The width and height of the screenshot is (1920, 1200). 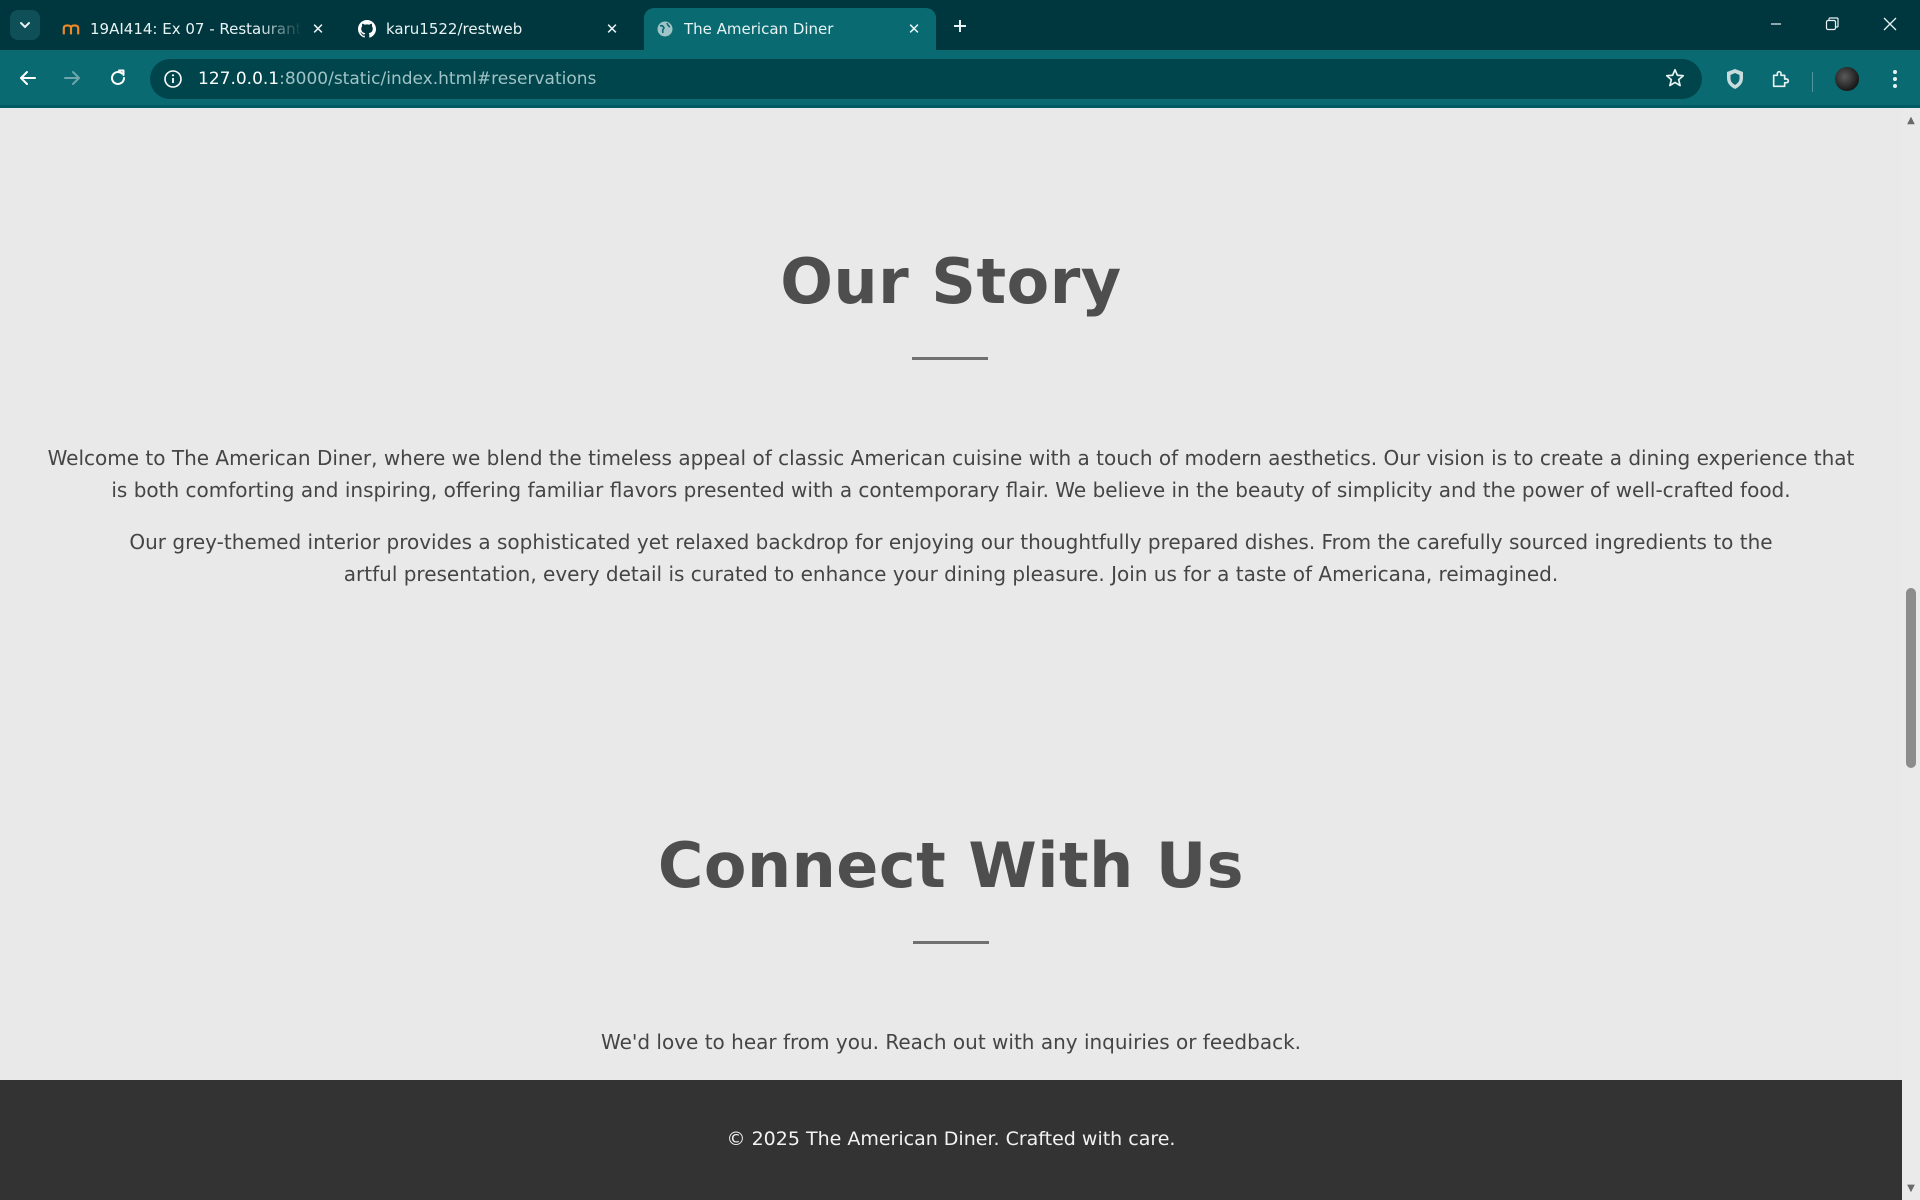 I want to click on arrow-right-icon, so click(x=72, y=78).